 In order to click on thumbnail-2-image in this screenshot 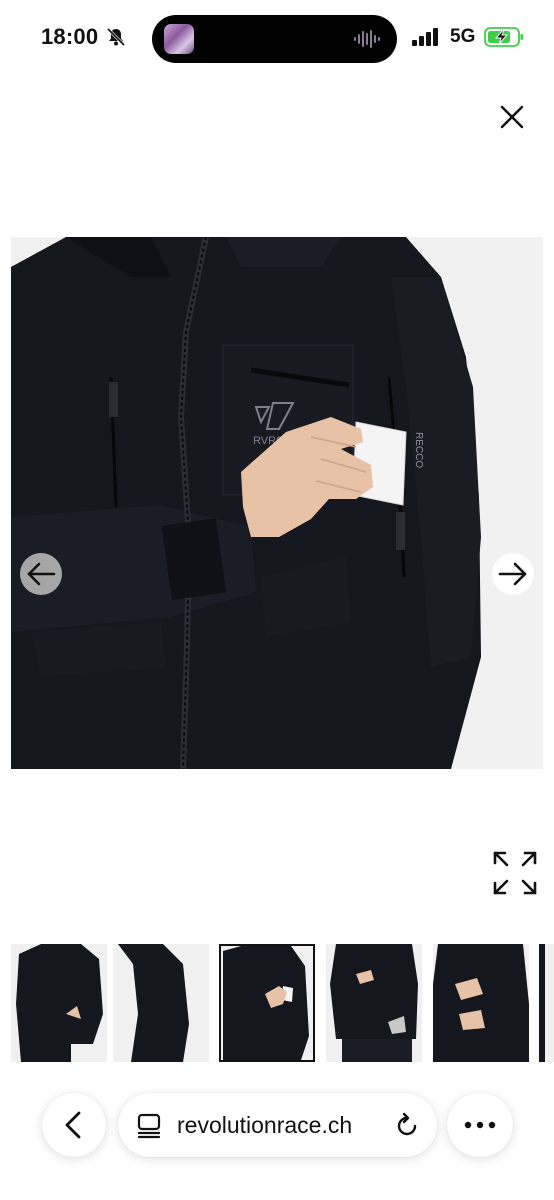, I will do `click(161, 1003)`.